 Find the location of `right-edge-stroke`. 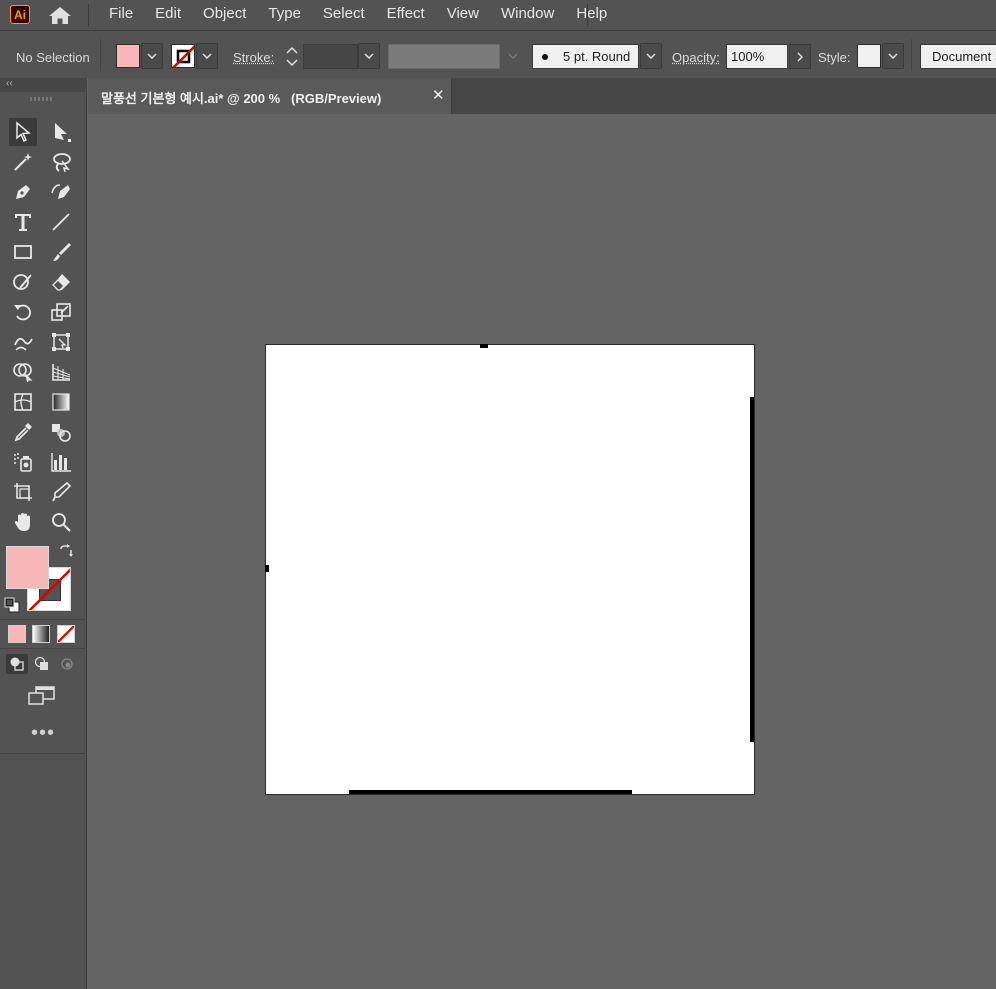

right-edge-stroke is located at coordinates (752, 569).